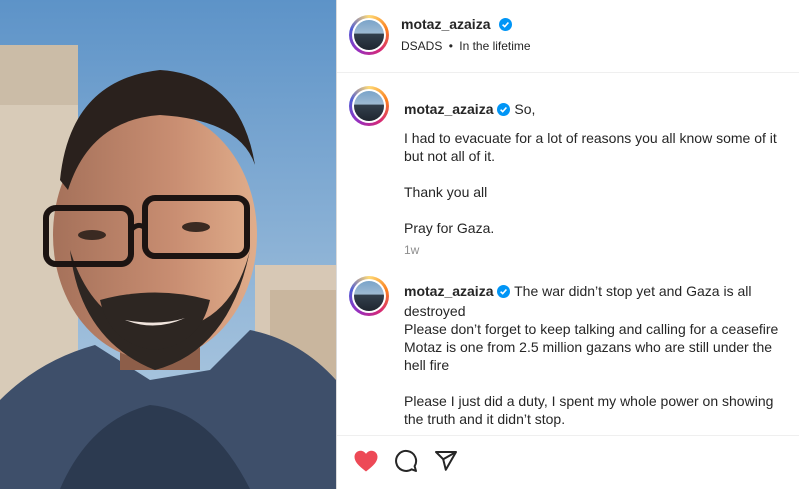 Image resolution: width=799 pixels, height=490 pixels. I want to click on comment-timestamp: 1w, so click(411, 250).